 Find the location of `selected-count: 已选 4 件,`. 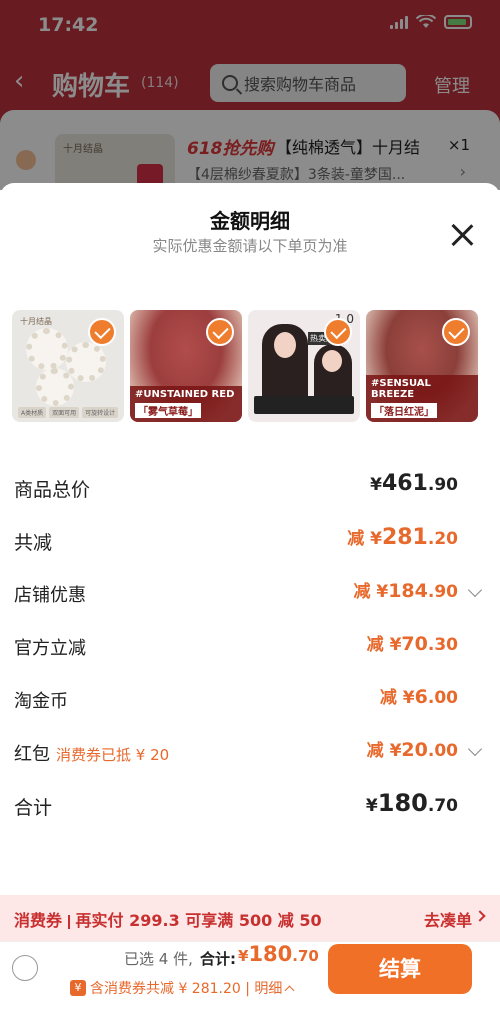

selected-count: 已选 4 件, is located at coordinates (158, 959).